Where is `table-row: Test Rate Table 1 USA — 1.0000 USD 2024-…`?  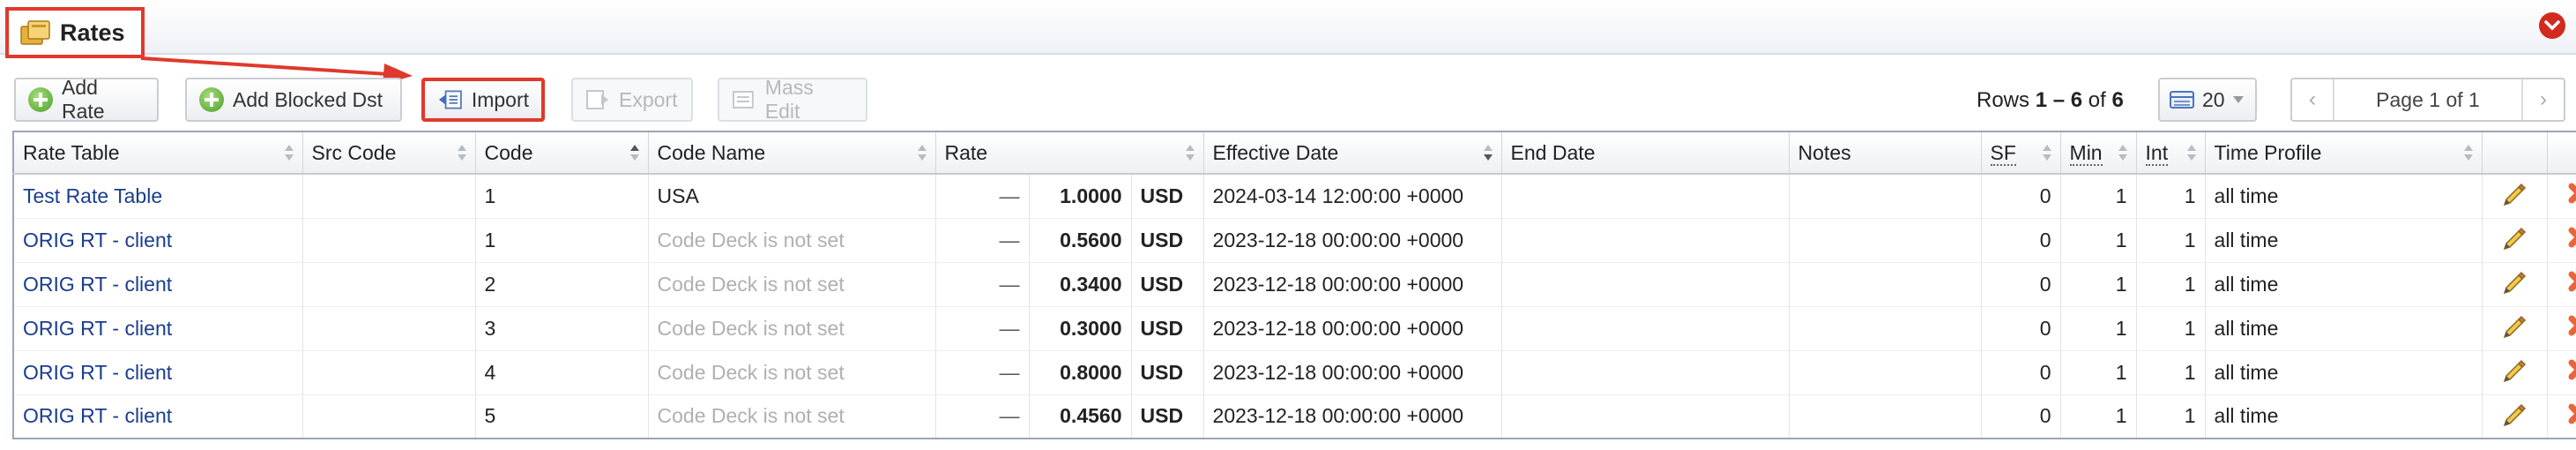
table-row: Test Rate Table 1 USA — 1.0000 USD 2024-… is located at coordinates (1294, 196).